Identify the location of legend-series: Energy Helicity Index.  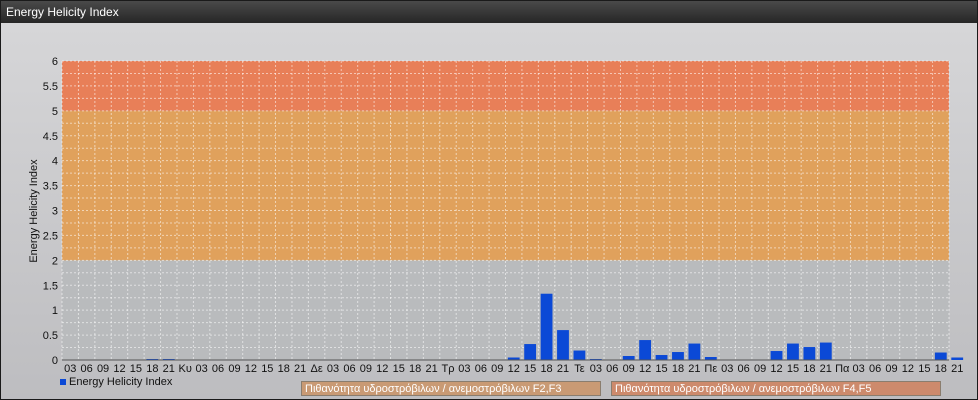
(116, 383).